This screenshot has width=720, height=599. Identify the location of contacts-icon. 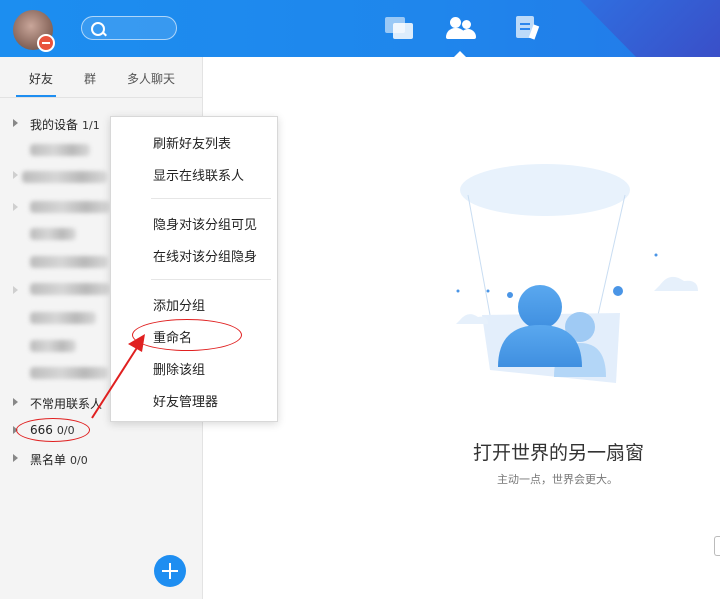
(461, 29).